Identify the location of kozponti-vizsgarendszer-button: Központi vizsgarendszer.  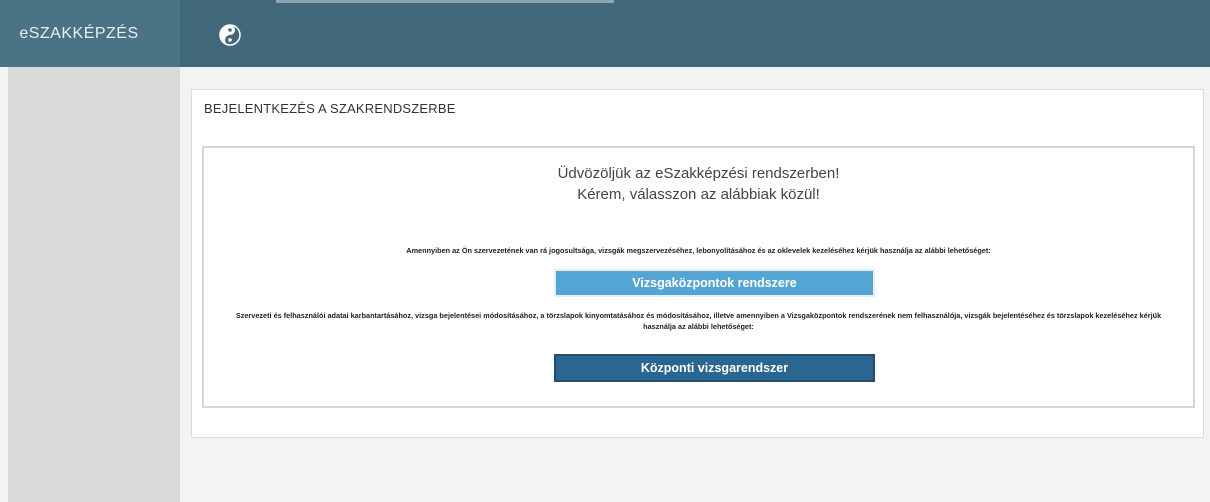
(714, 368).